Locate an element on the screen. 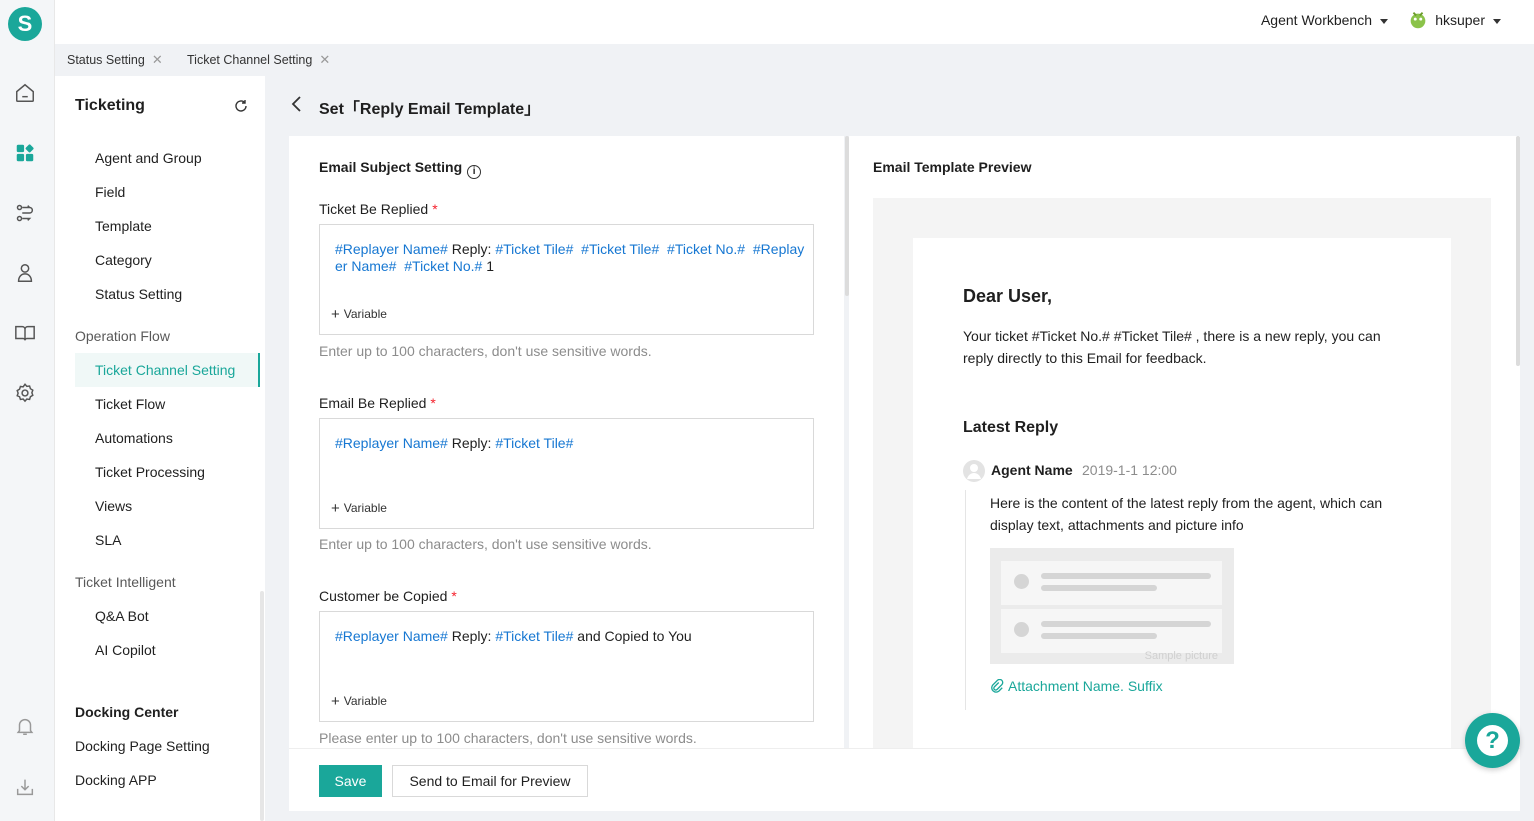 The height and width of the screenshot is (821, 1534). tab-status-setting: Status Setting ✕ is located at coordinates (115, 60).